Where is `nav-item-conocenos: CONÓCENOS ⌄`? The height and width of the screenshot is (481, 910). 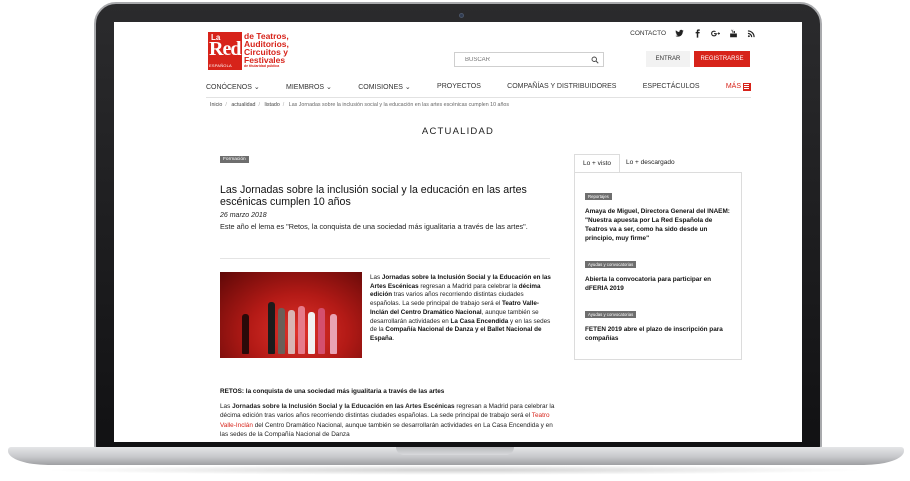
nav-item-conocenos: CONÓCENOS ⌄ is located at coordinates (233, 87).